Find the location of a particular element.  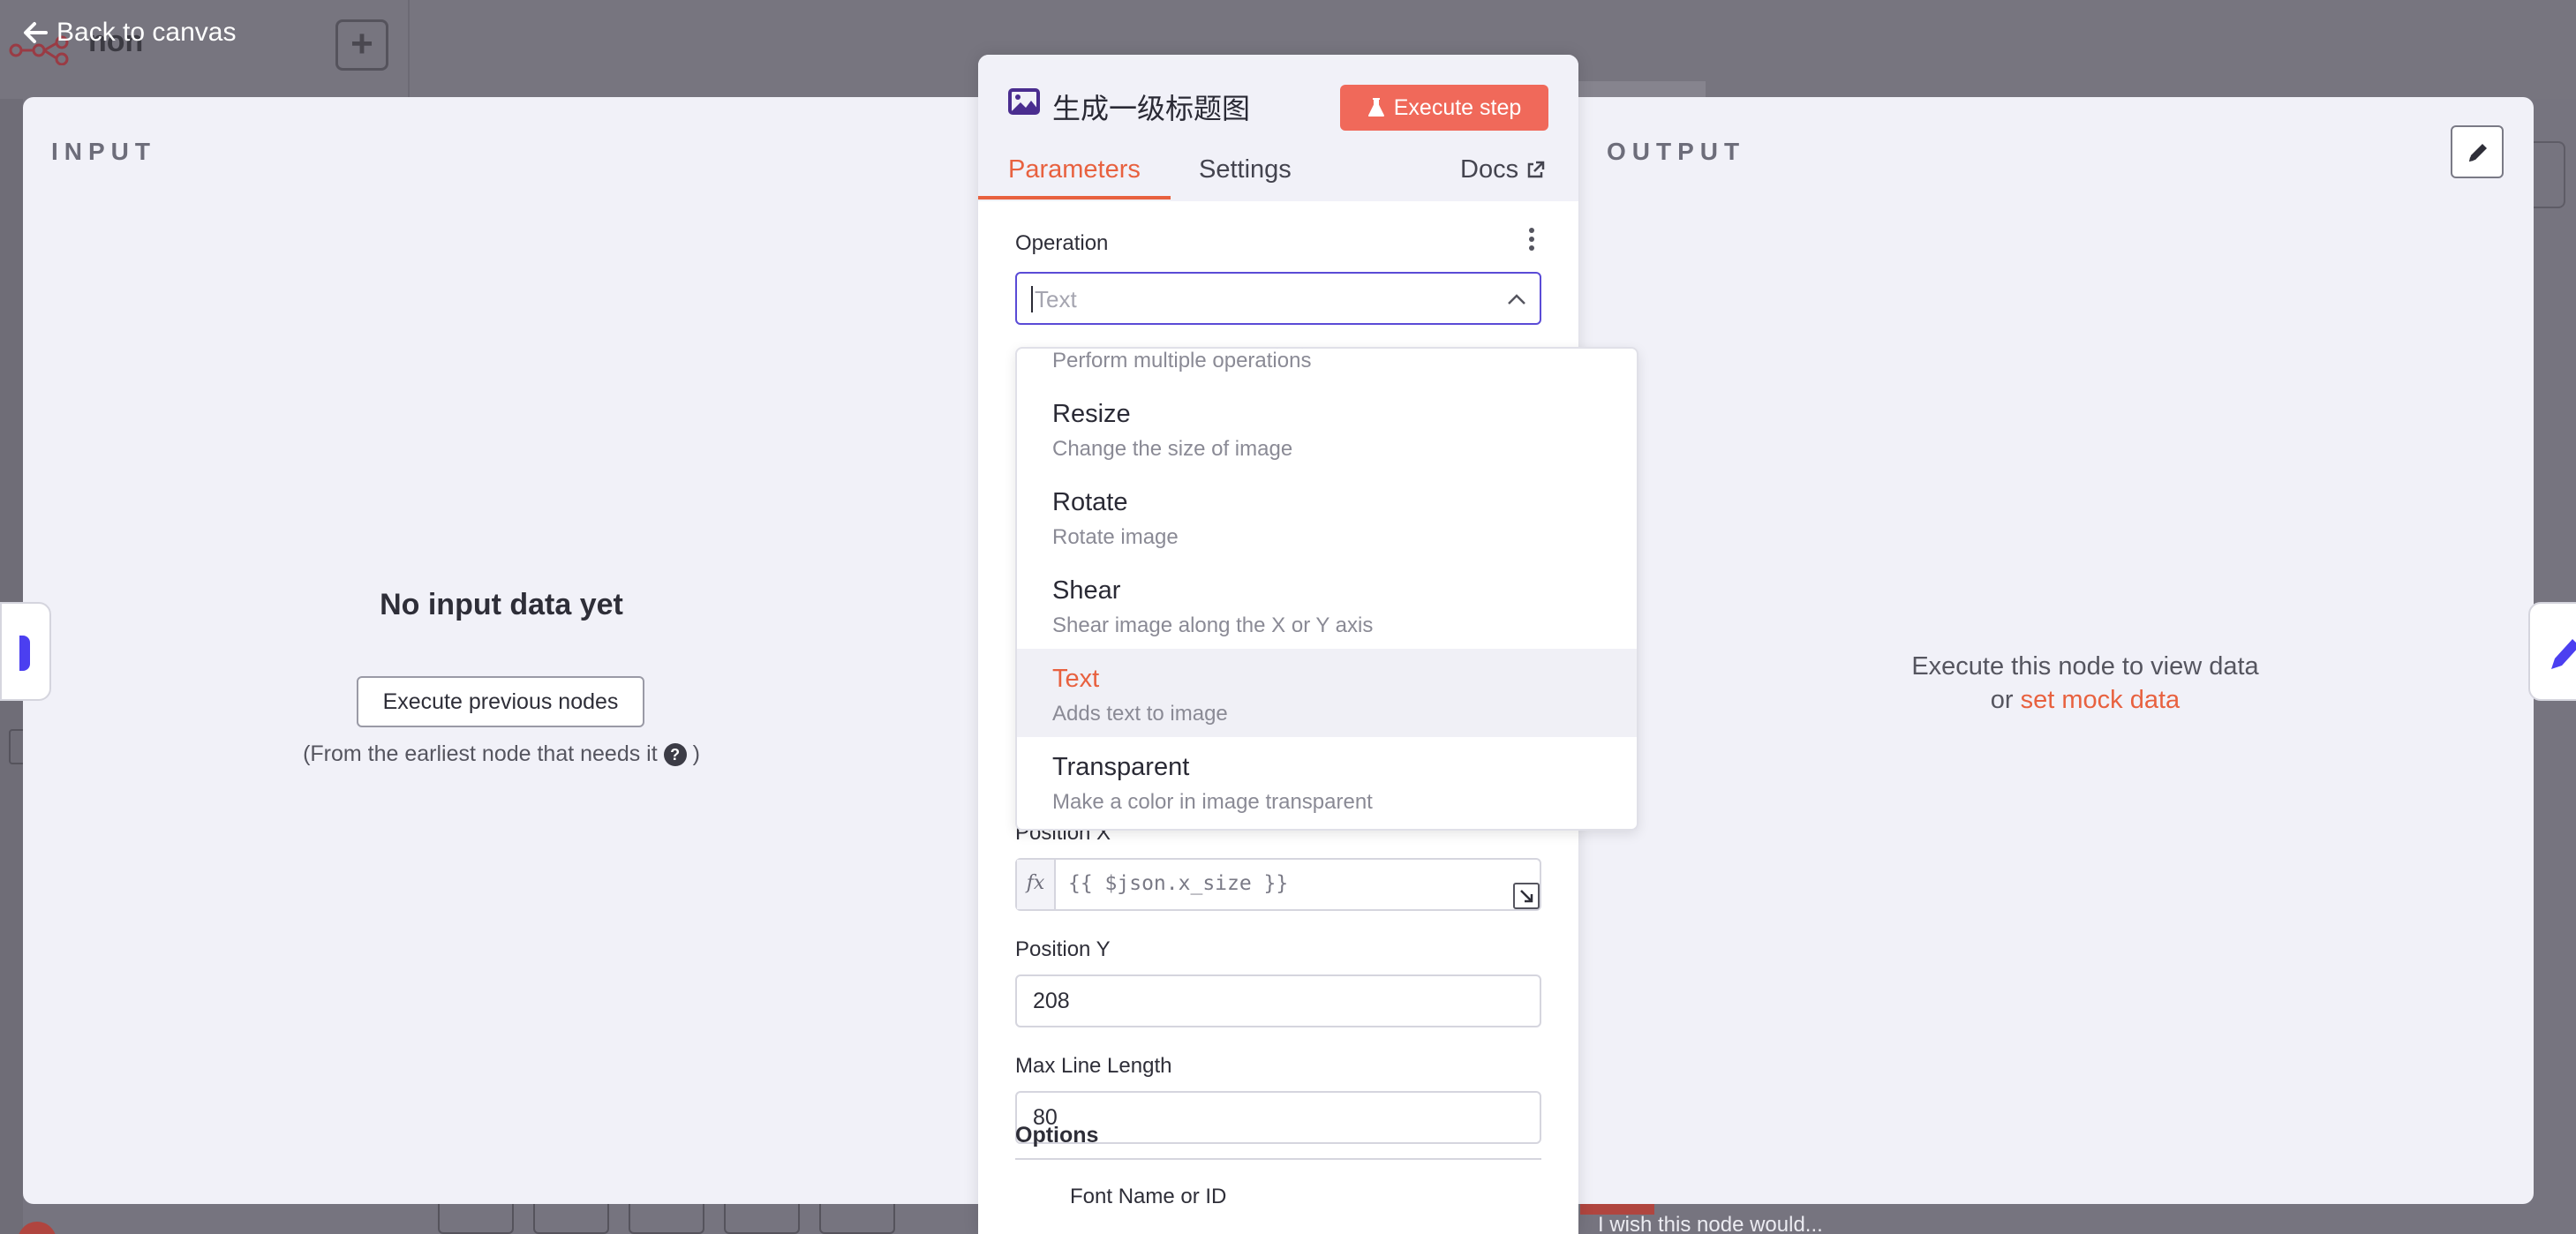

edit-output-button is located at coordinates (2478, 151).